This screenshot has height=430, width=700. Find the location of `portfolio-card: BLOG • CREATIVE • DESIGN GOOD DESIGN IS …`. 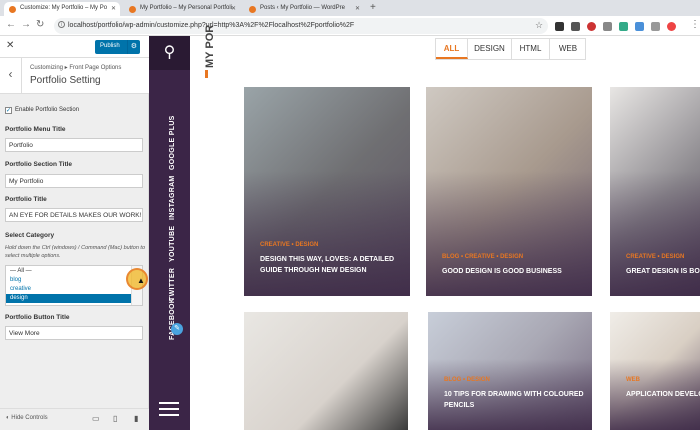

portfolio-card: BLOG • CREATIVE • DESIGN GOOD DESIGN IS … is located at coordinates (509, 191).